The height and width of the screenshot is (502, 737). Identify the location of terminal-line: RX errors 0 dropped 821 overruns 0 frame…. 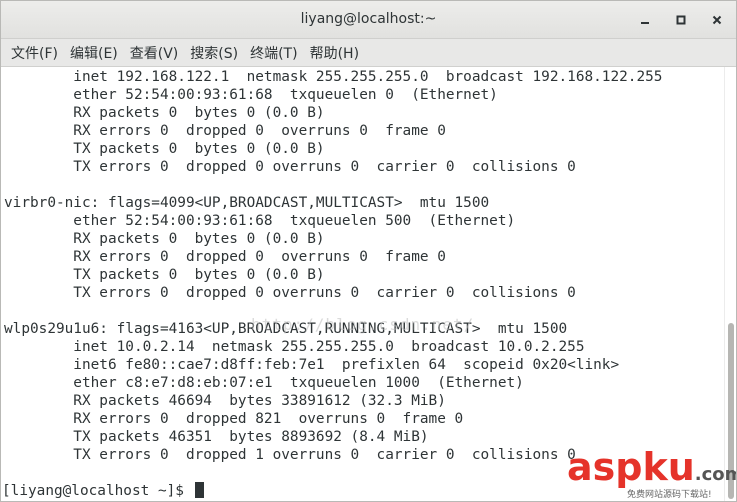
(234, 419).